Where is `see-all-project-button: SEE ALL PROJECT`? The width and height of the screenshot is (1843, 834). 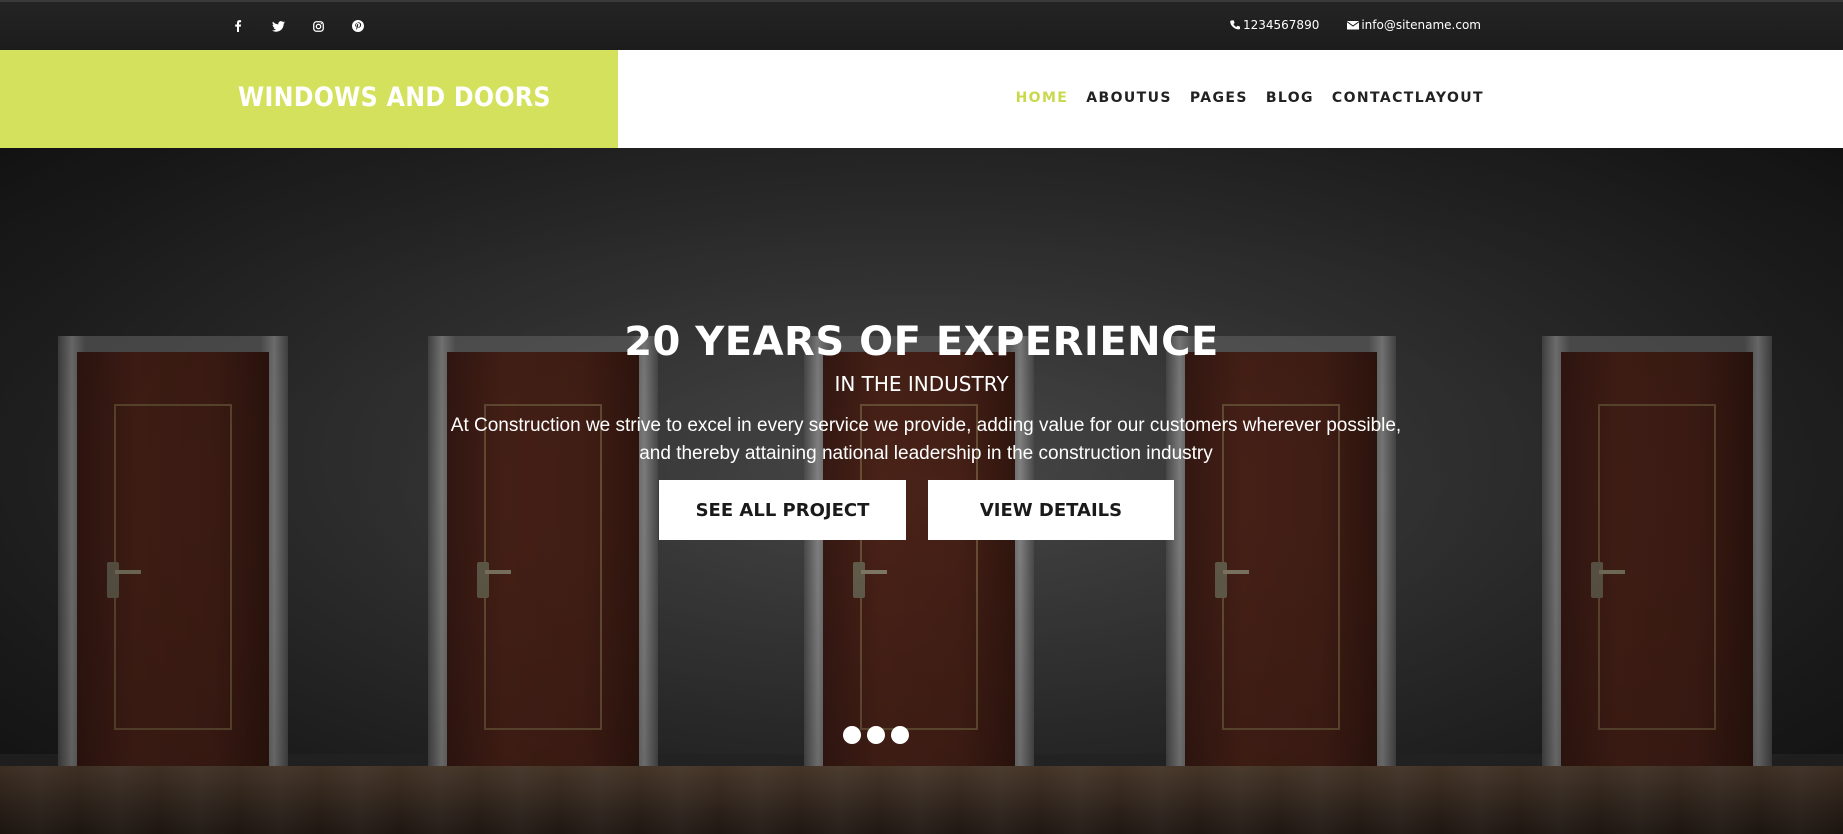 see-all-project-button: SEE ALL PROJECT is located at coordinates (782, 510).